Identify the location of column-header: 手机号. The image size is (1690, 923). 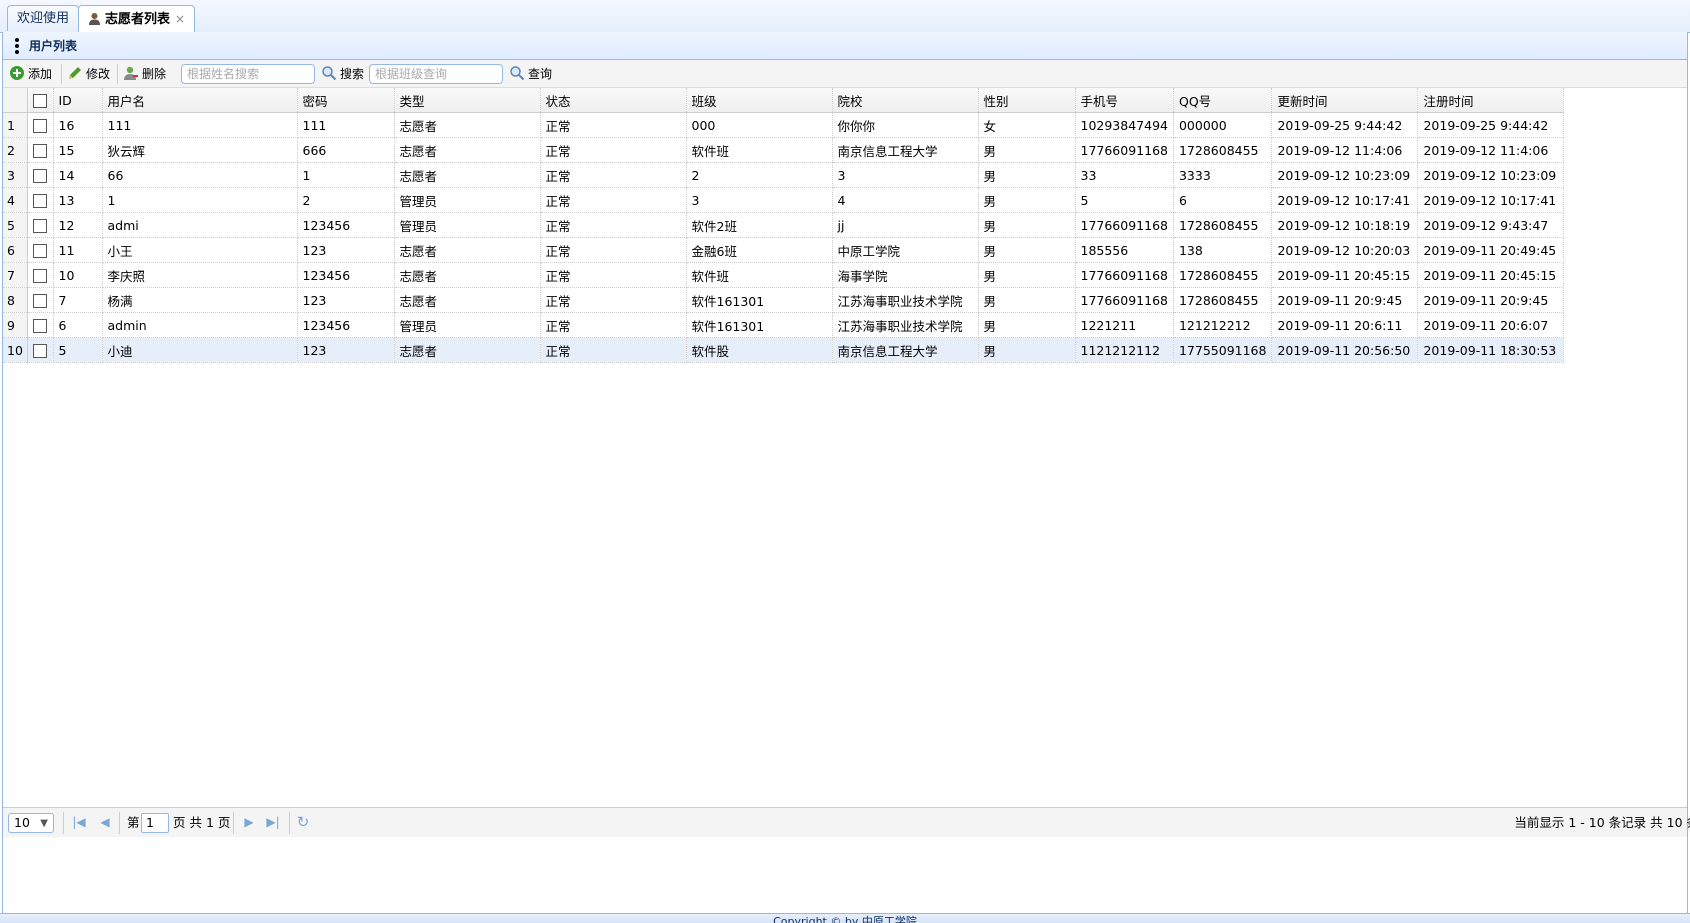
(1124, 100).